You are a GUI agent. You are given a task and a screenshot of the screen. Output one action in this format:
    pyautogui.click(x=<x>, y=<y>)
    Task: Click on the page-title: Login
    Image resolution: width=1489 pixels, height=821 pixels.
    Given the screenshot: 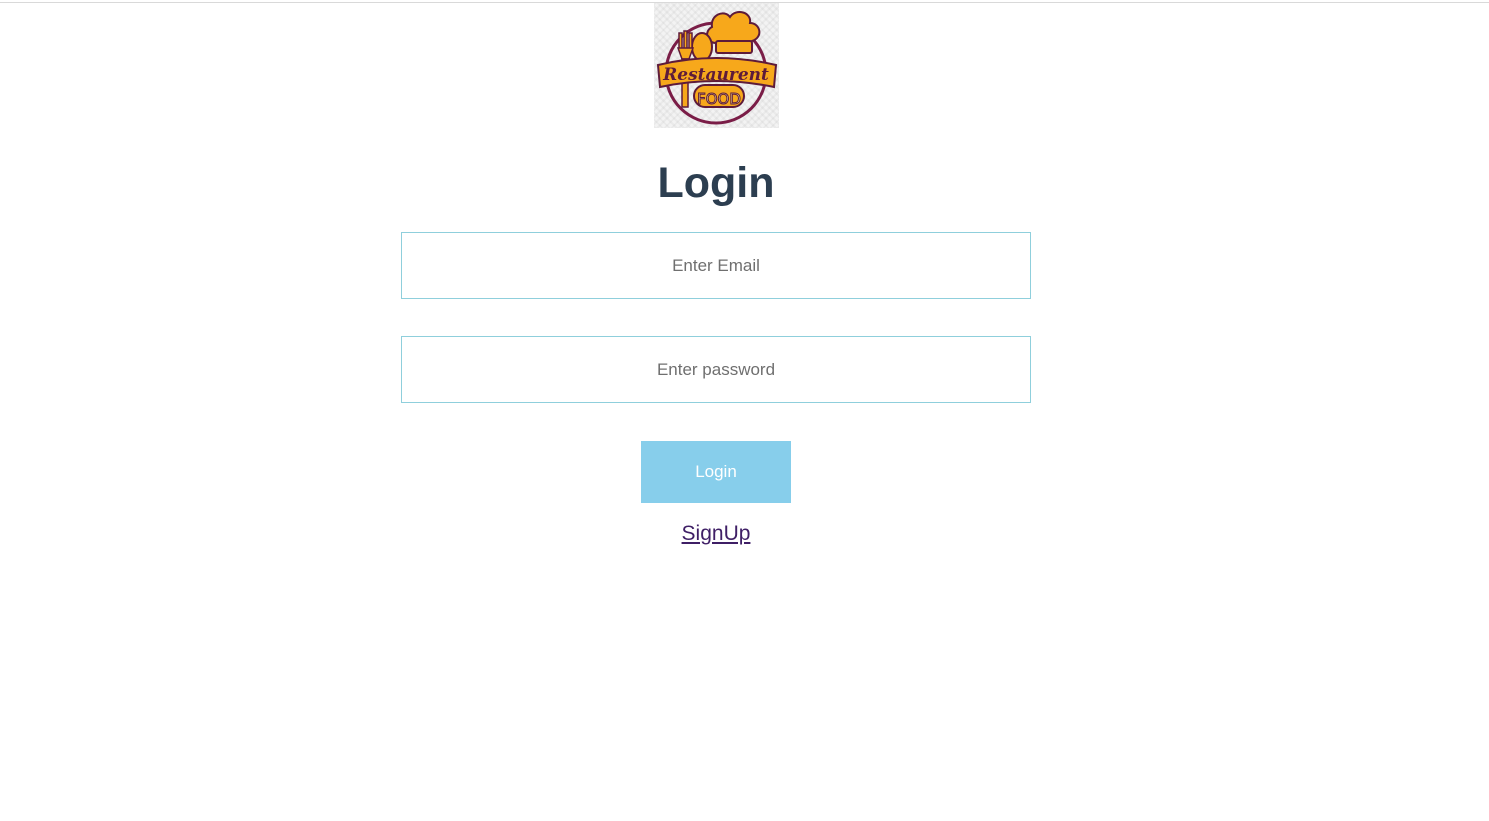 What is the action you would take?
    pyautogui.click(x=716, y=183)
    